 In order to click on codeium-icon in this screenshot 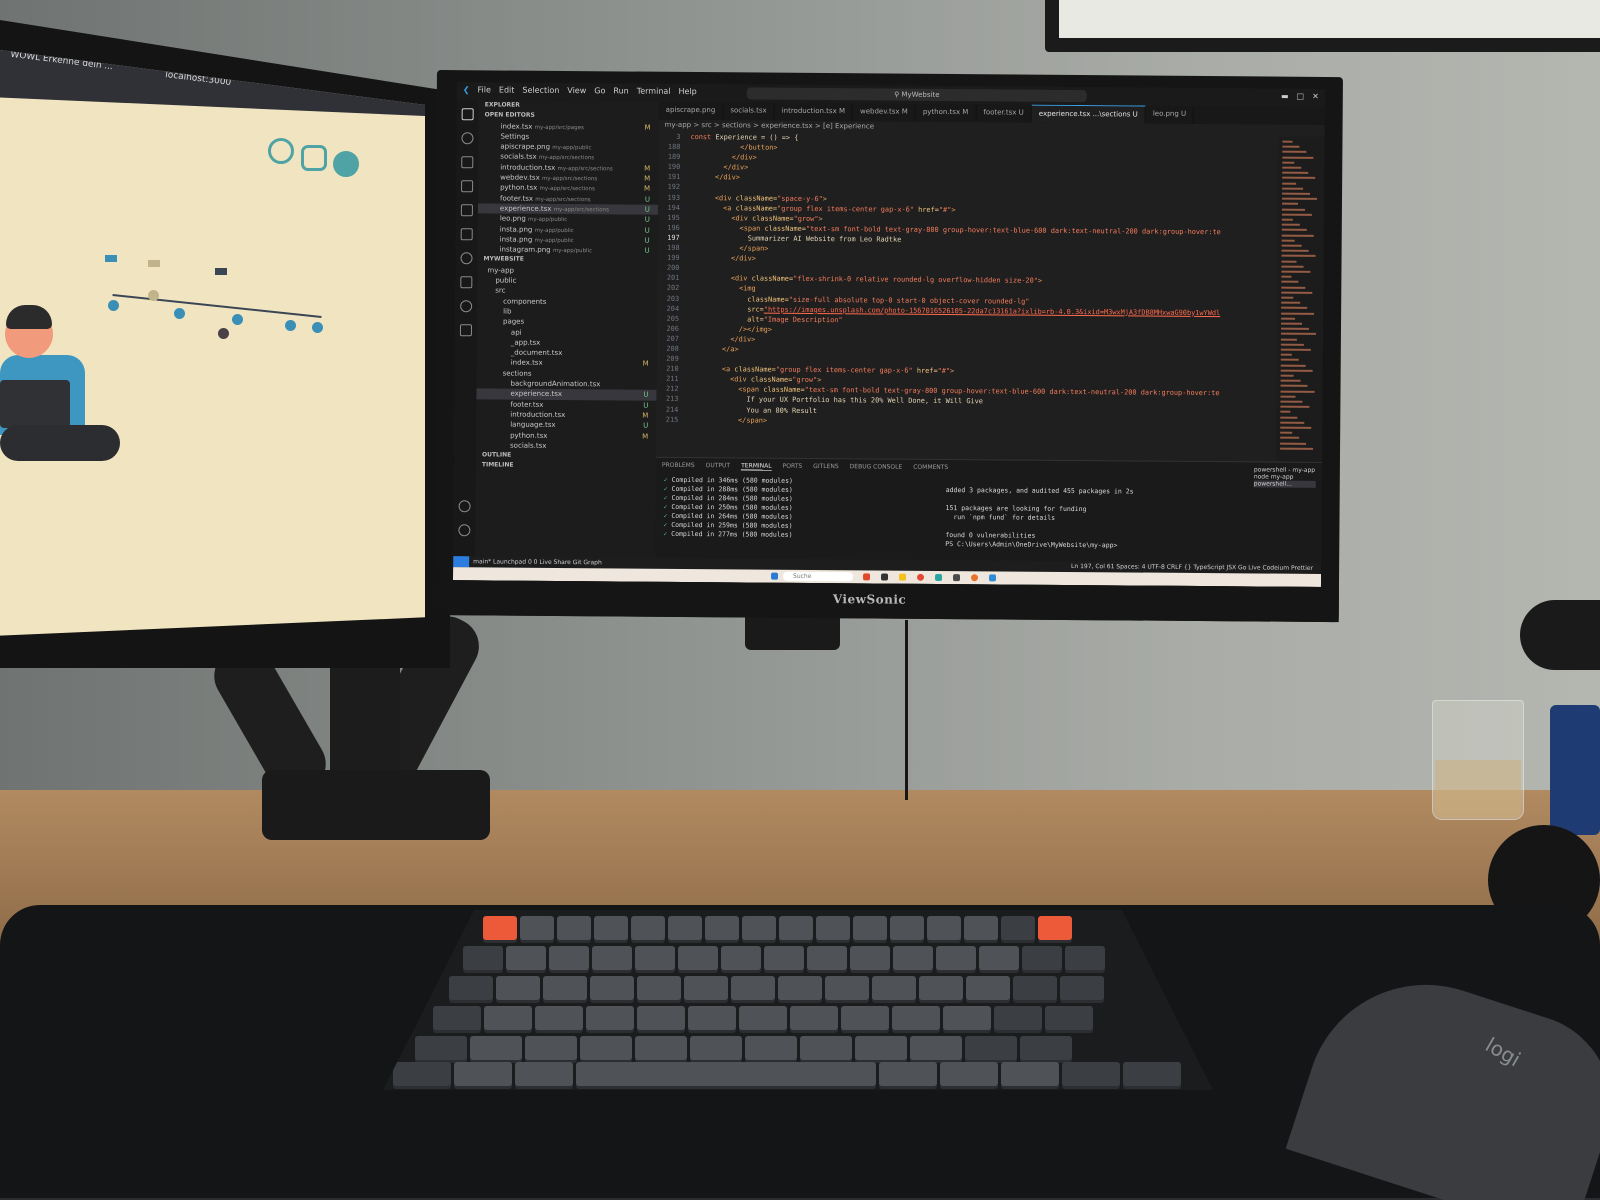, I will do `click(466, 306)`.